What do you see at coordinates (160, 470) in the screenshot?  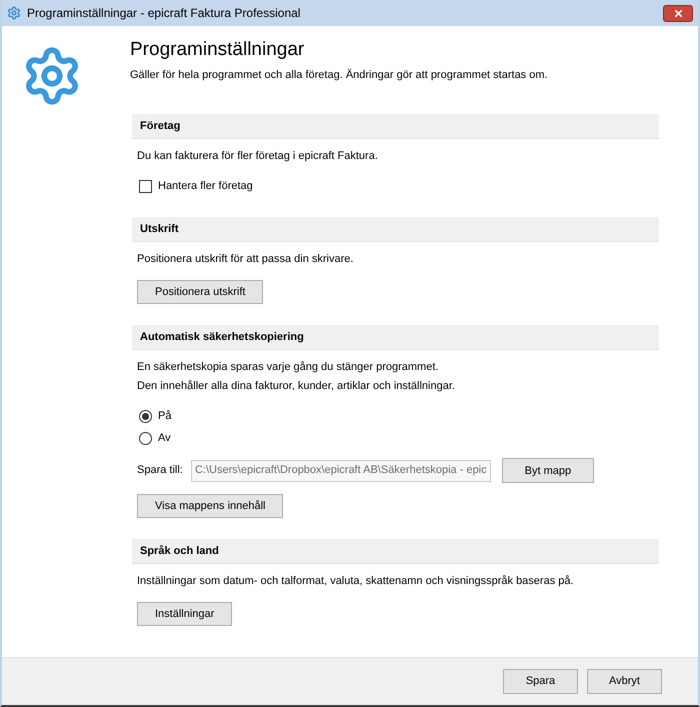 I see `field-label: Spara till:` at bounding box center [160, 470].